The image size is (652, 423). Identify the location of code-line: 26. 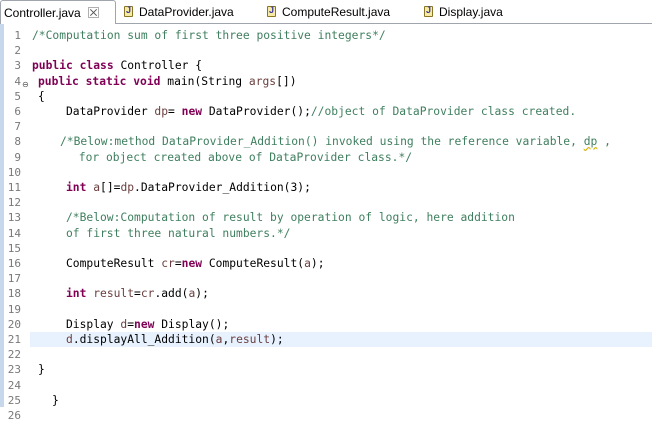
(326, 415).